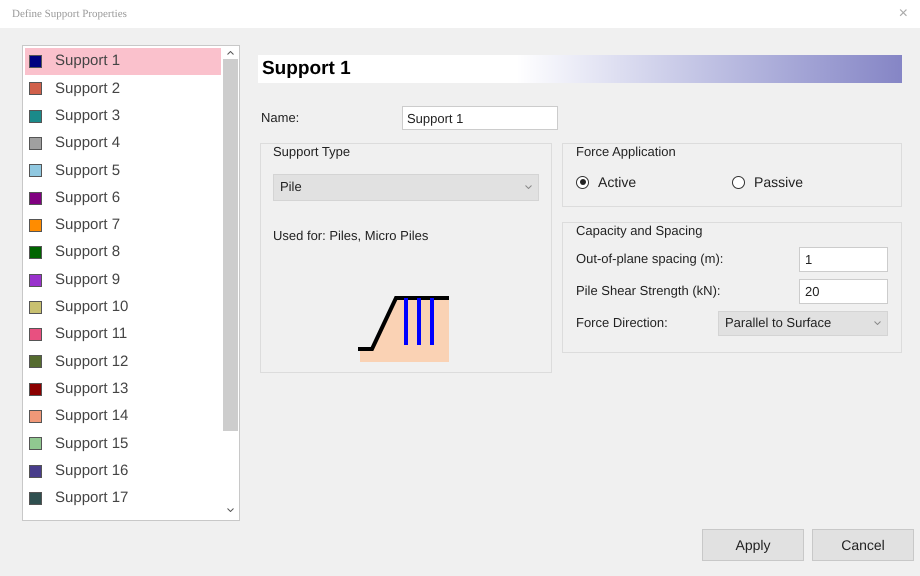 The image size is (920, 576). I want to click on header-title: Support 1, so click(306, 68).